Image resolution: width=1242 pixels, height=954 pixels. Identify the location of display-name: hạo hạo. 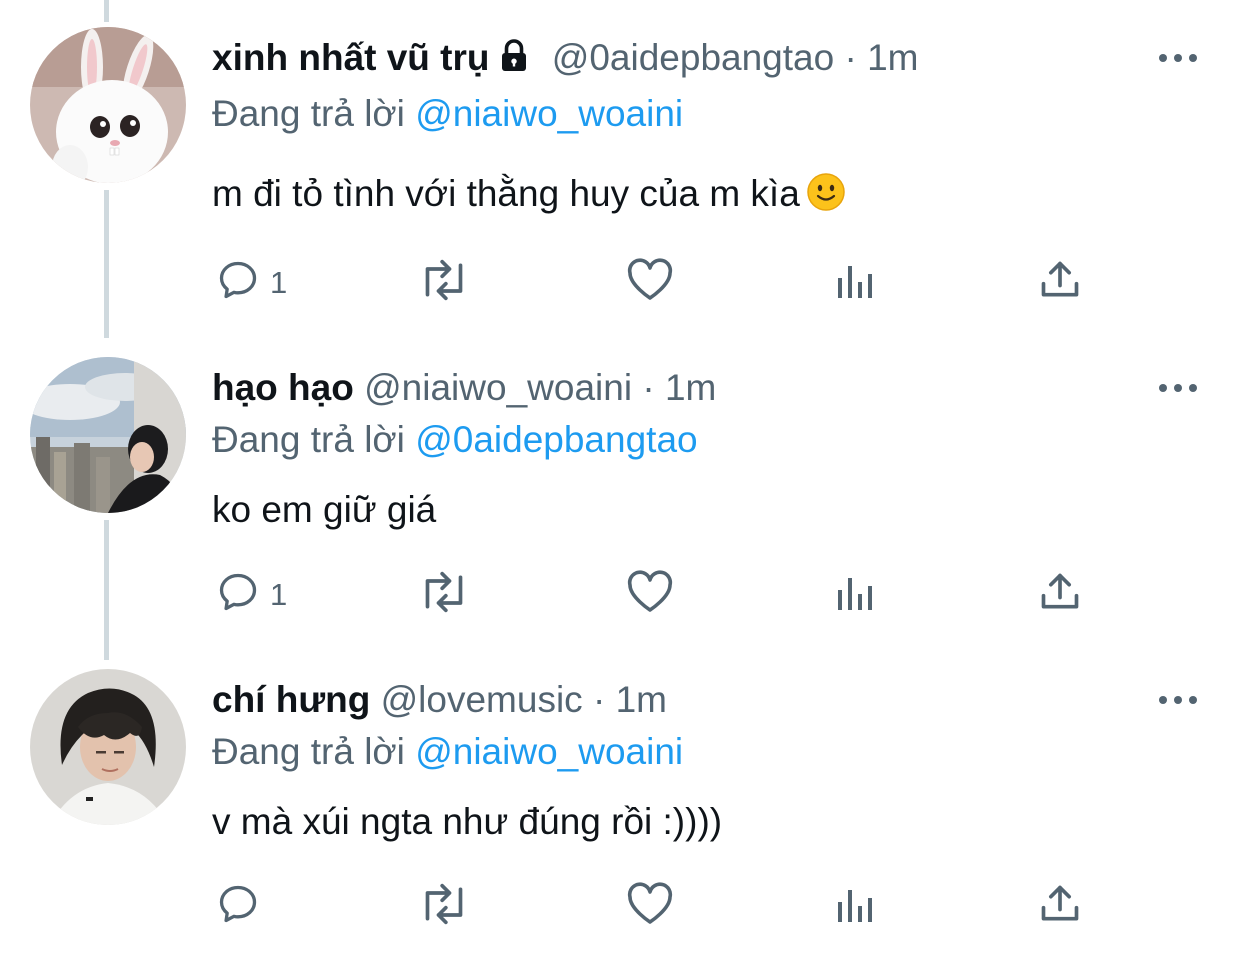
(283, 387).